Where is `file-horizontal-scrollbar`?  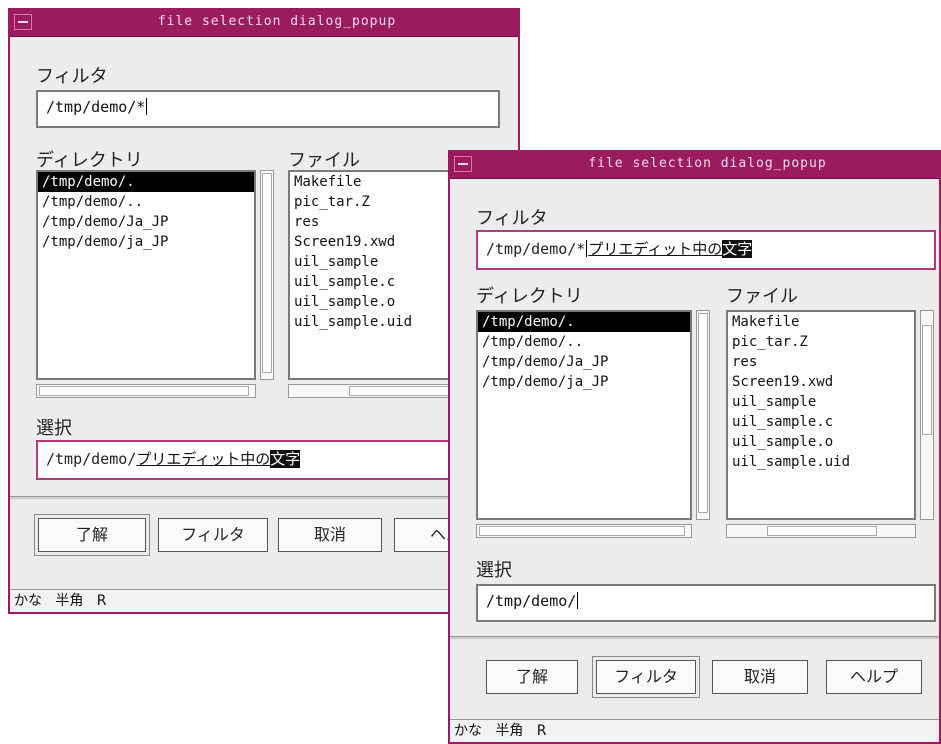
file-horizontal-scrollbar is located at coordinates (821, 531).